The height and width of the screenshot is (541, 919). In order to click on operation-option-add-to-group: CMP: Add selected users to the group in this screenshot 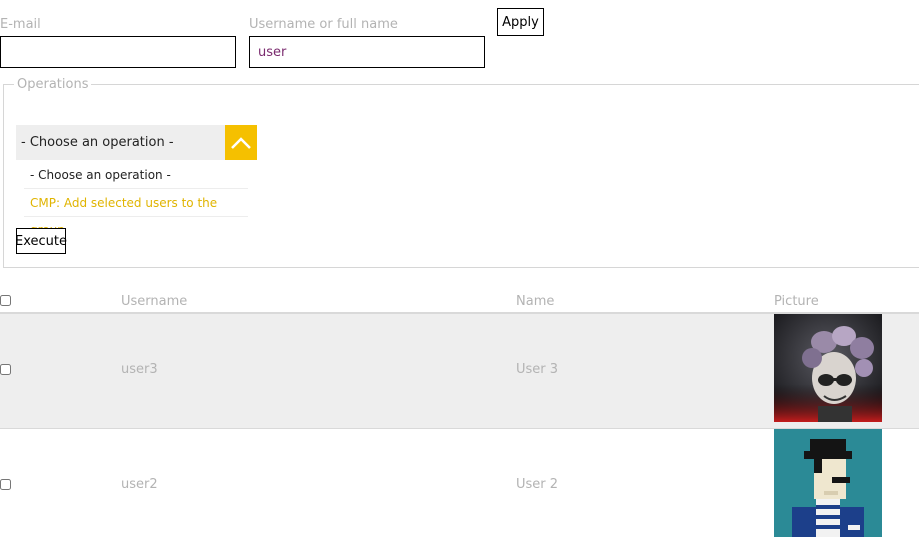, I will do `click(136, 213)`.